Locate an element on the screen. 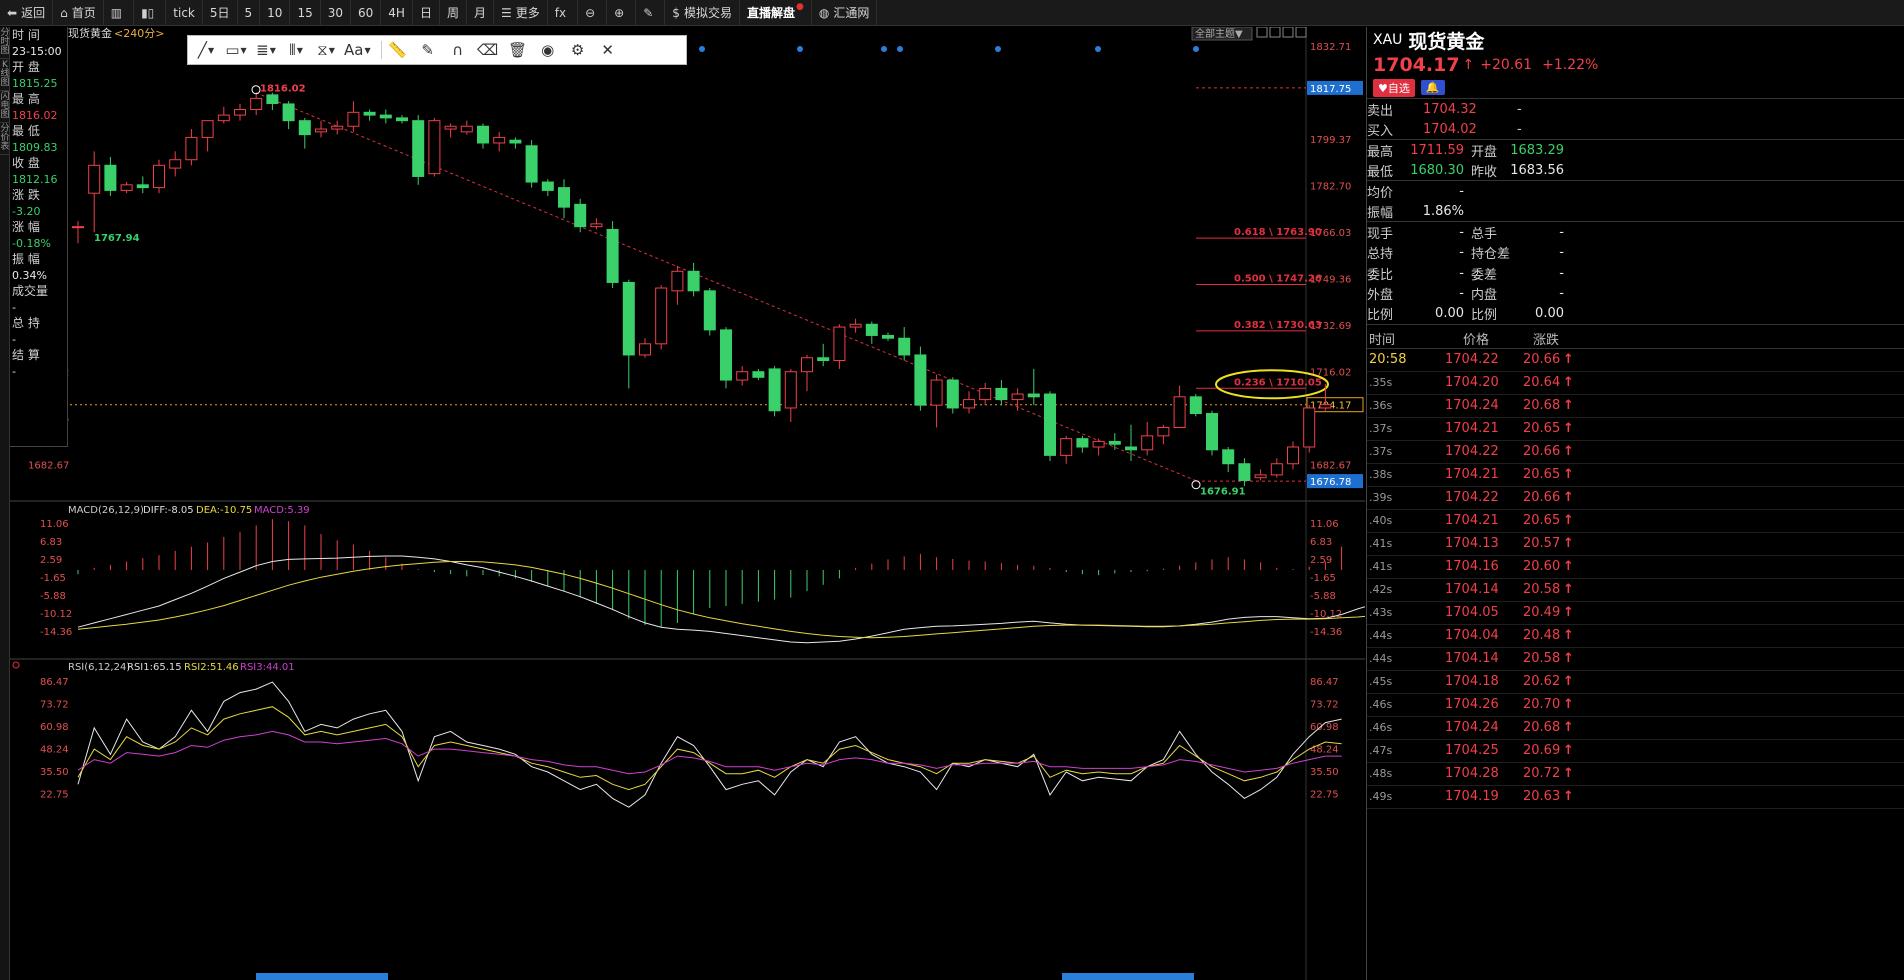 This screenshot has height=980, width=1904. toolbar-item-0: ⬅ 返回 is located at coordinates (27, 13).